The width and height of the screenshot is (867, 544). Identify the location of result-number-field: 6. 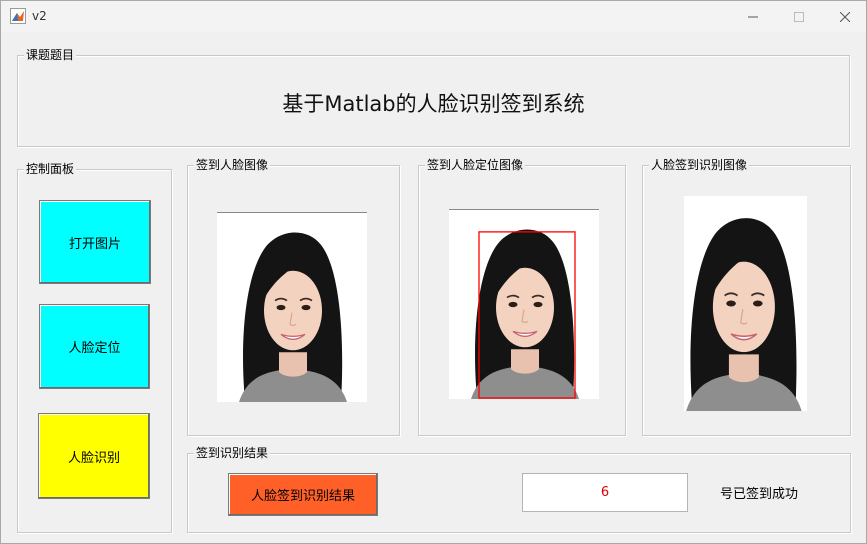
(605, 492).